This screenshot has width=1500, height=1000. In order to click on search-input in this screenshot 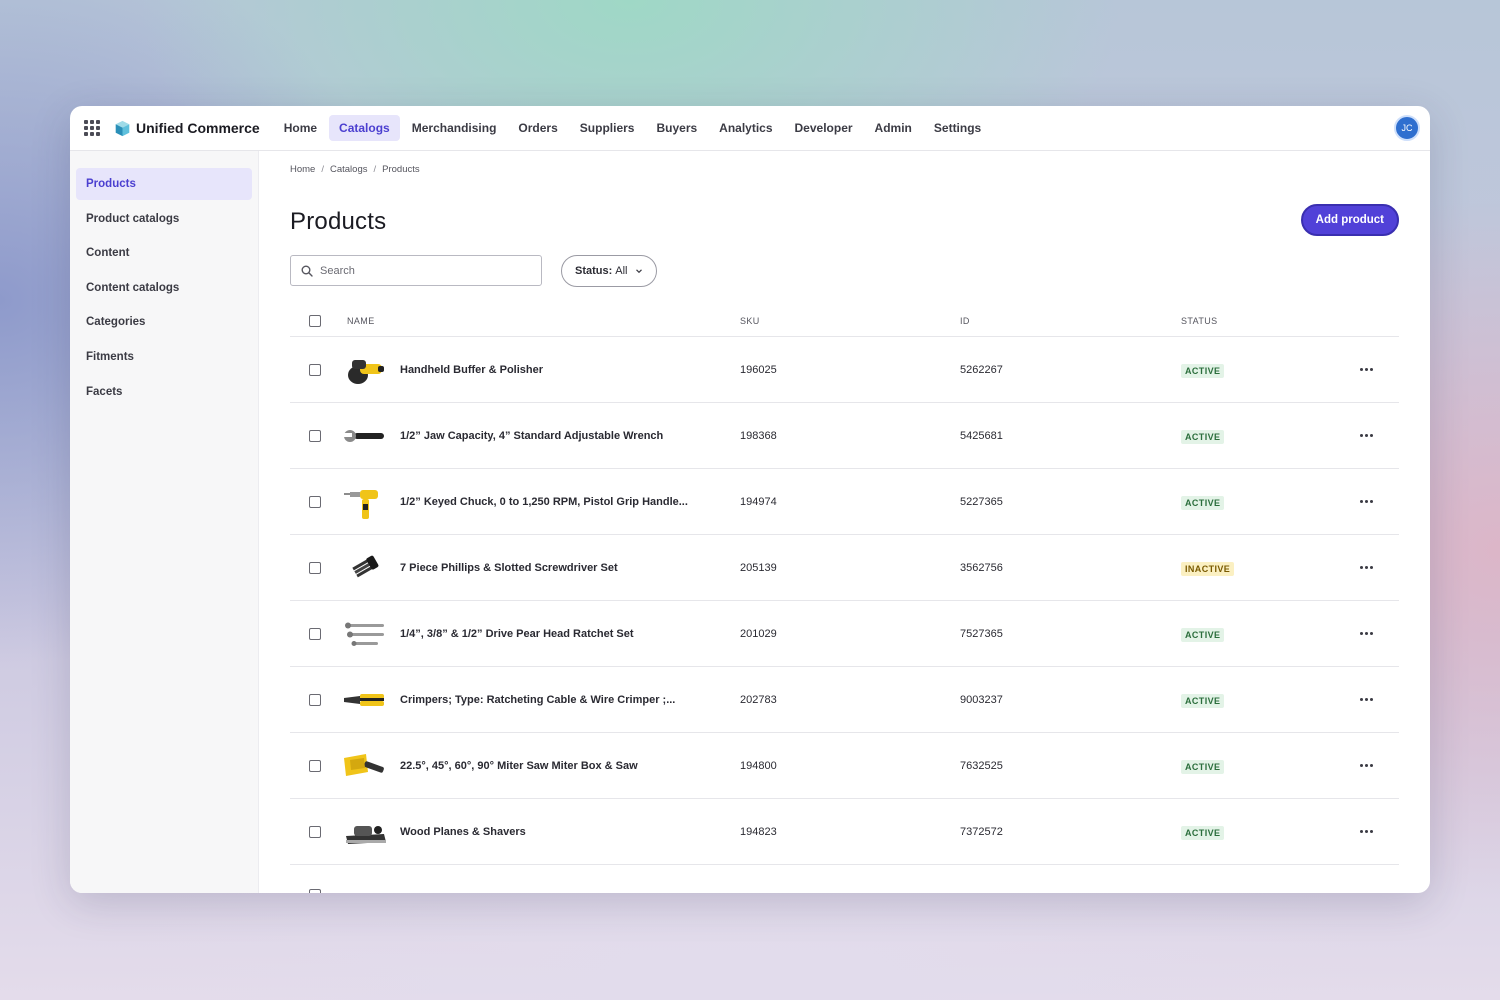, I will do `click(420, 270)`.